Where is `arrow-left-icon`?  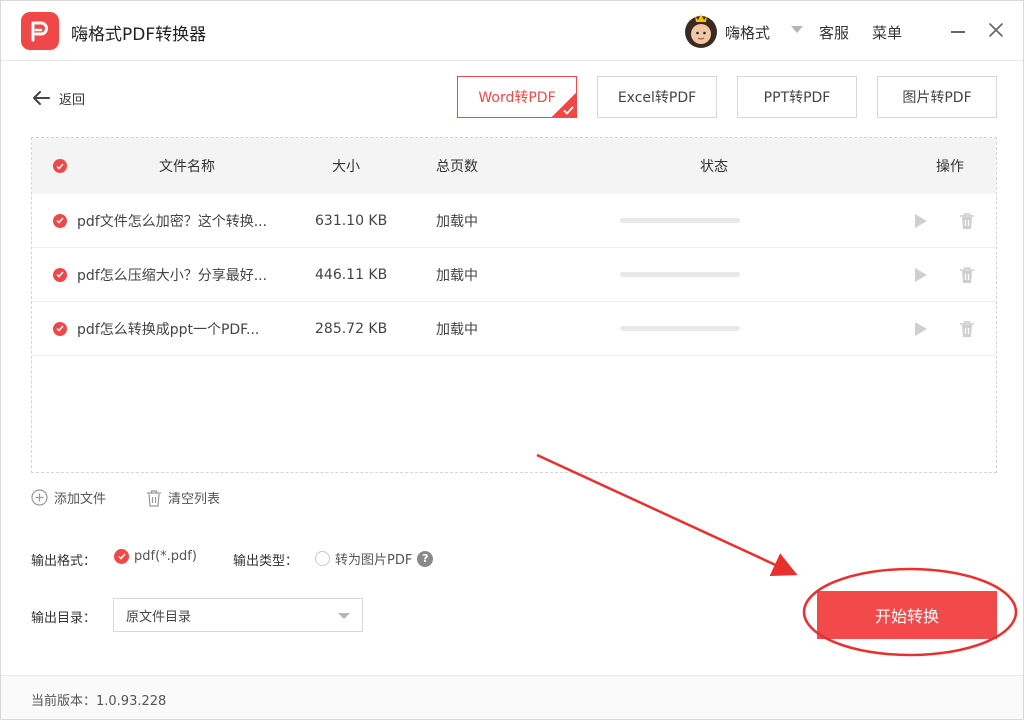
arrow-left-icon is located at coordinates (41, 98).